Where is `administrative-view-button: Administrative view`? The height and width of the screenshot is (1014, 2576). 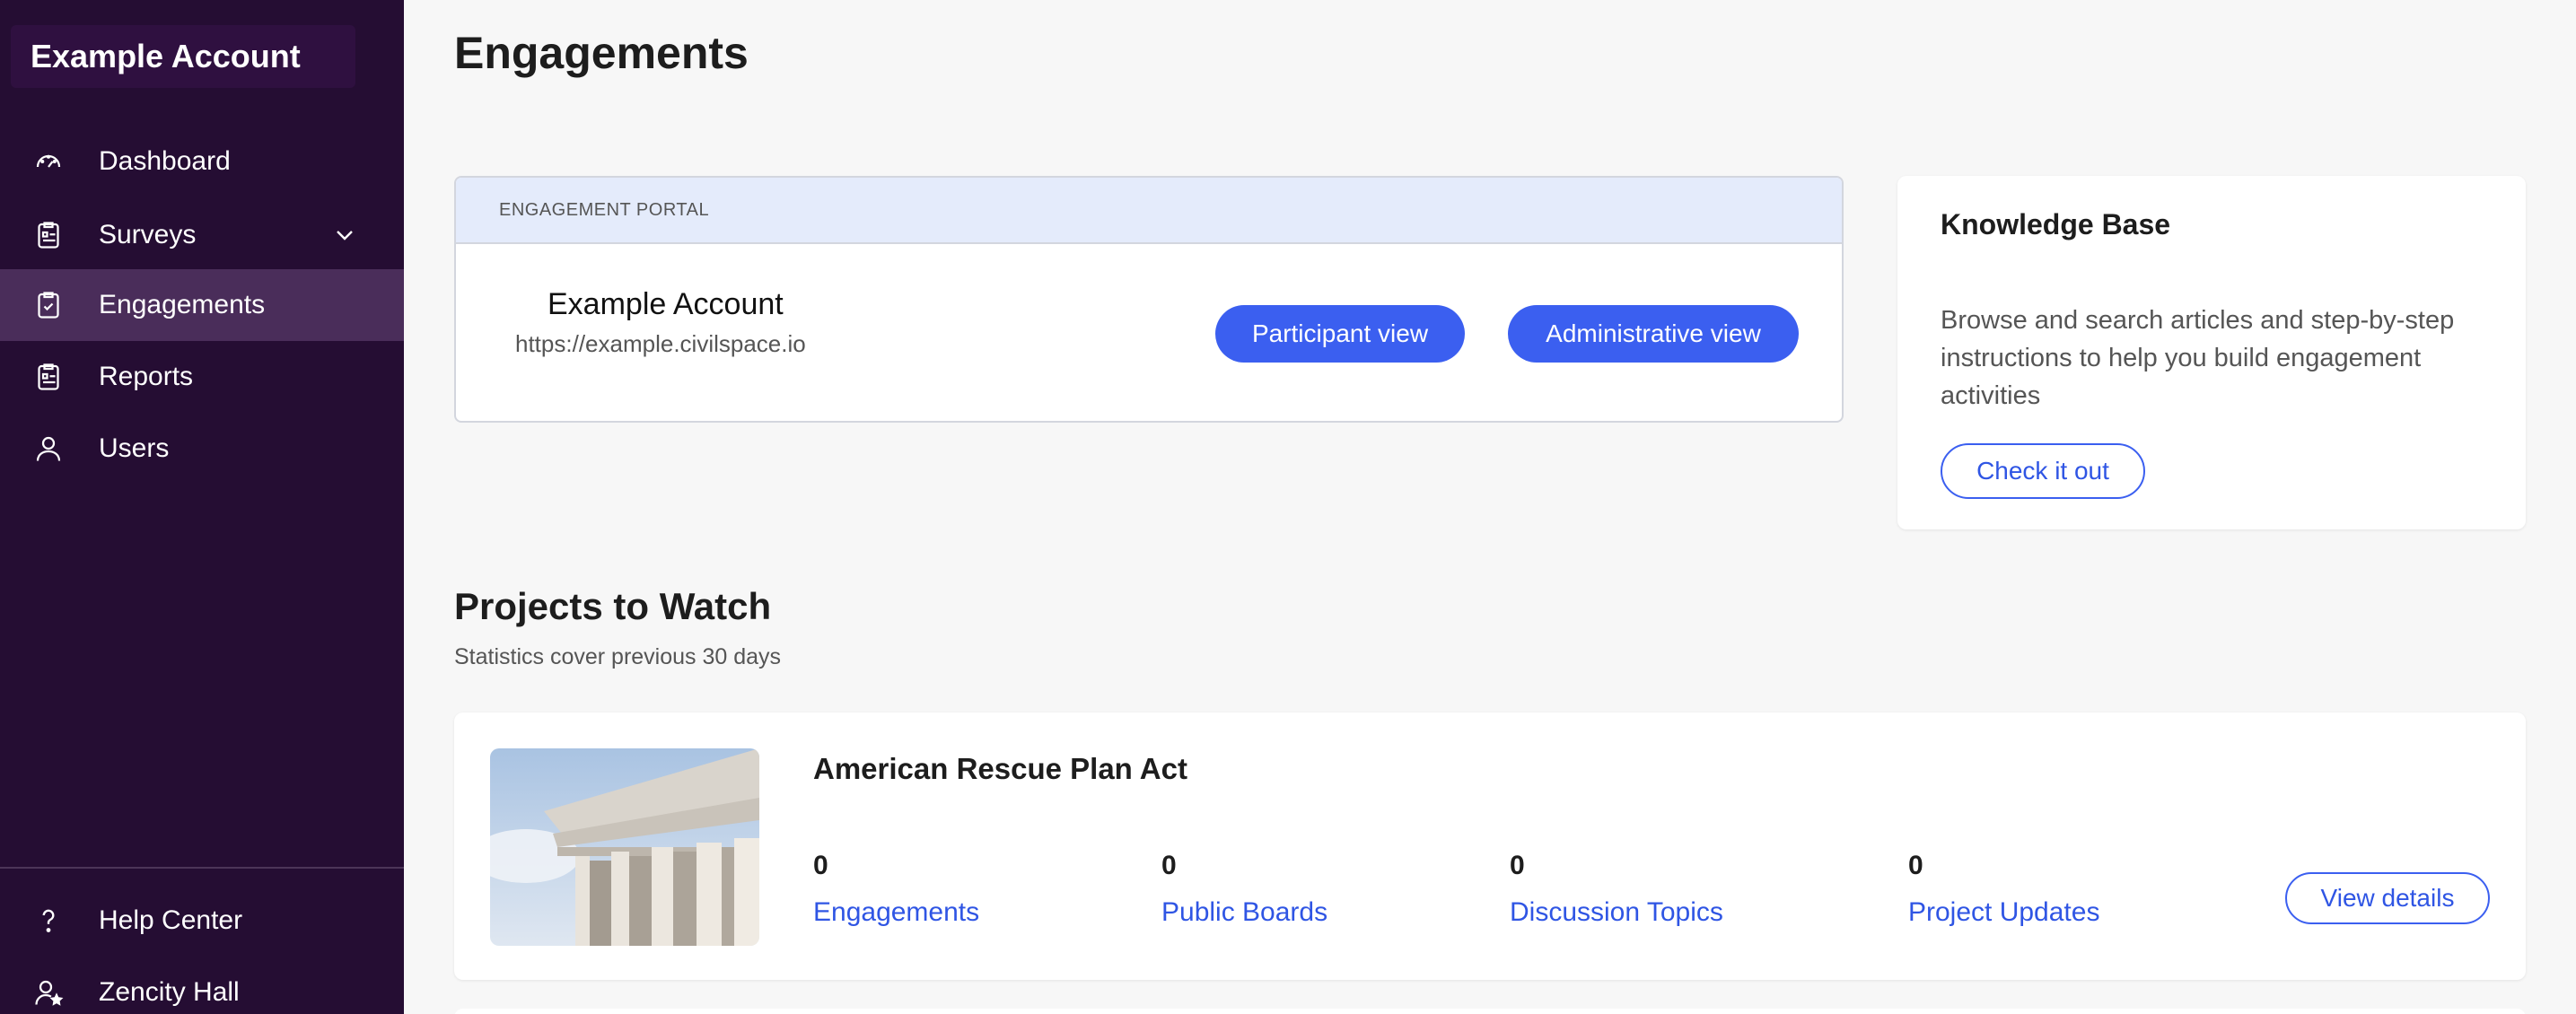 administrative-view-button: Administrative view is located at coordinates (1653, 334).